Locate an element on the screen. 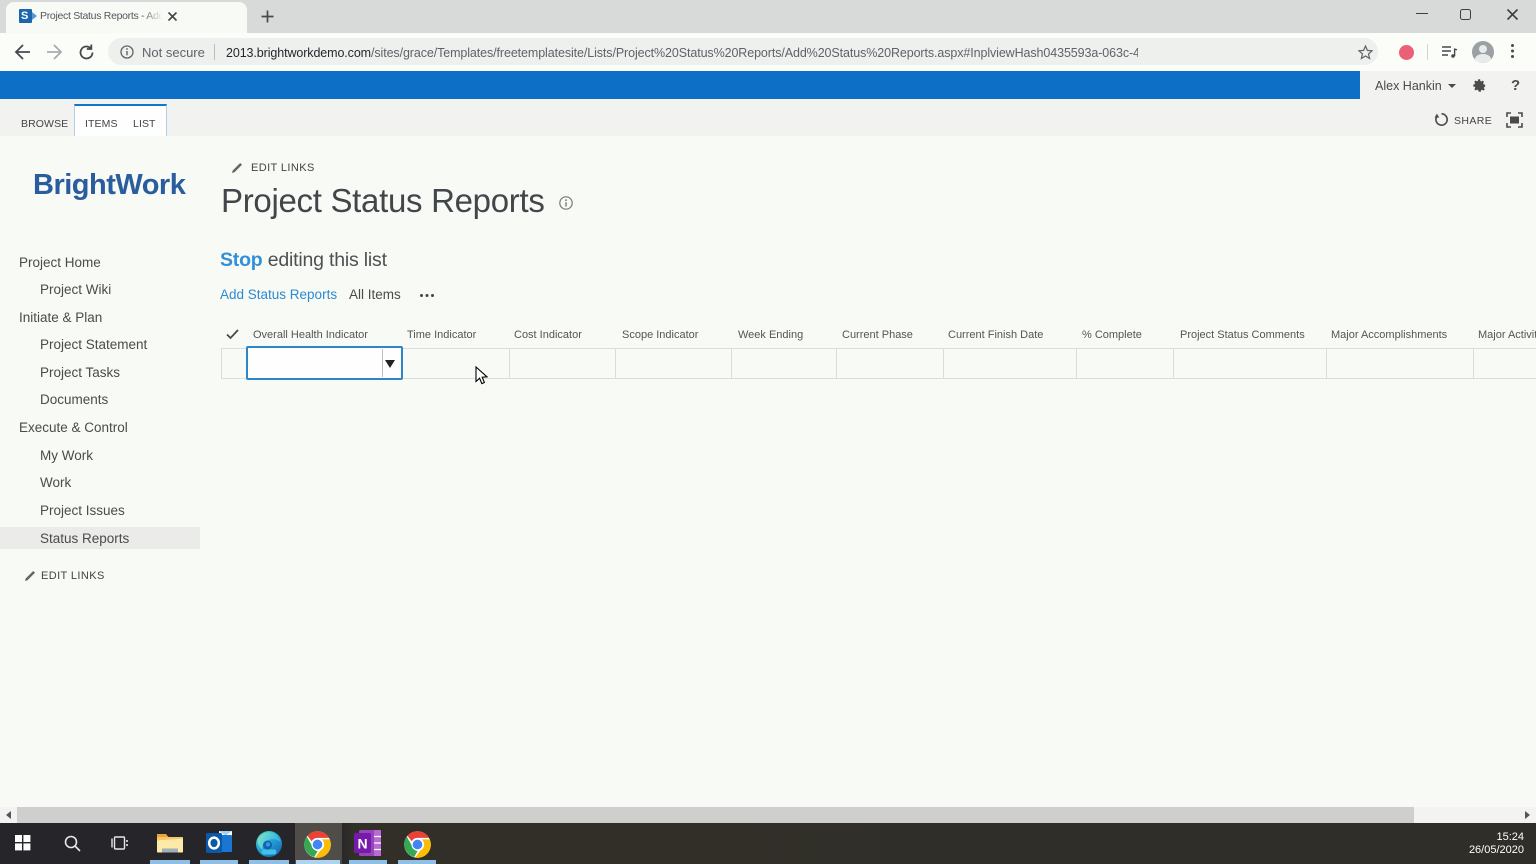  svg-text: N is located at coordinates (362, 844).